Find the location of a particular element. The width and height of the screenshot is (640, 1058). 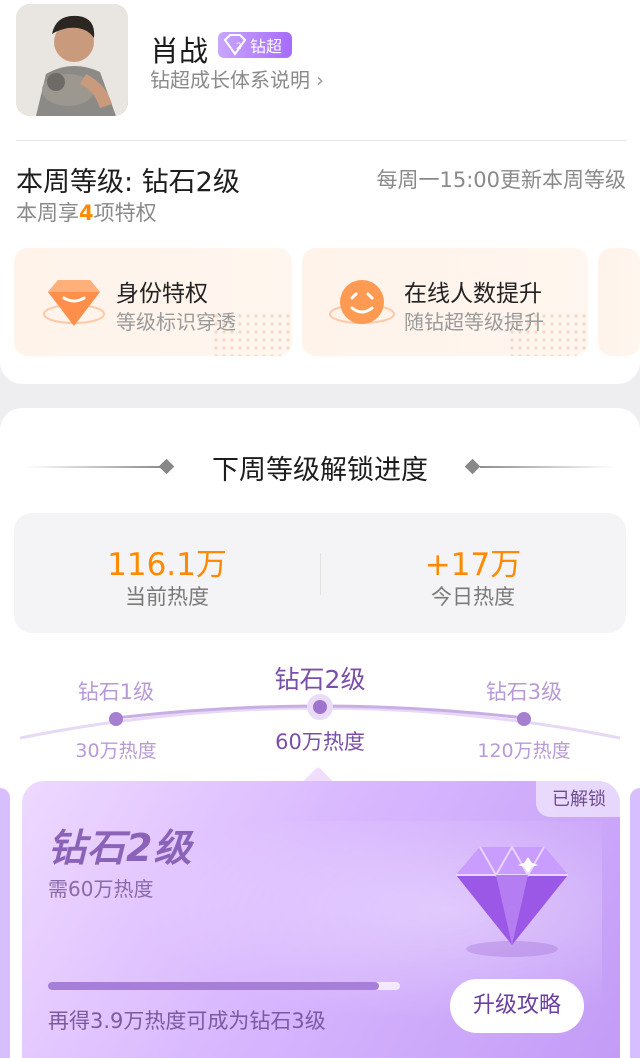

remaining-heat-text: 再得3.9万热度可成为钻石3级 is located at coordinates (187, 1021).